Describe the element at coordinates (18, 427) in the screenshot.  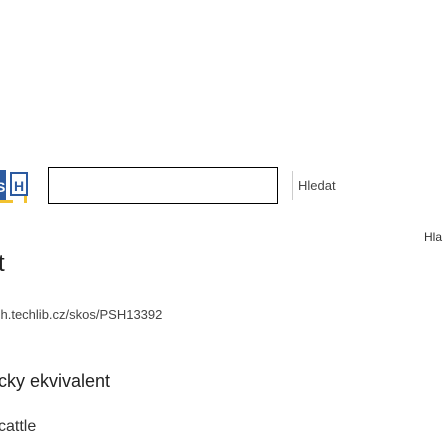
I see `equivalent-term: cattle` at that location.